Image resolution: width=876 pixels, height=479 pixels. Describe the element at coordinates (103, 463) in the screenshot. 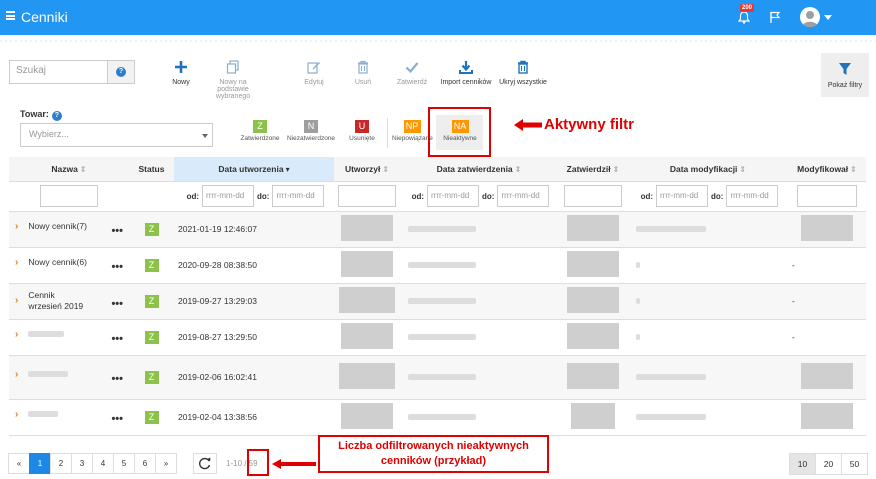

I see `pagination-page-4: 4` at that location.